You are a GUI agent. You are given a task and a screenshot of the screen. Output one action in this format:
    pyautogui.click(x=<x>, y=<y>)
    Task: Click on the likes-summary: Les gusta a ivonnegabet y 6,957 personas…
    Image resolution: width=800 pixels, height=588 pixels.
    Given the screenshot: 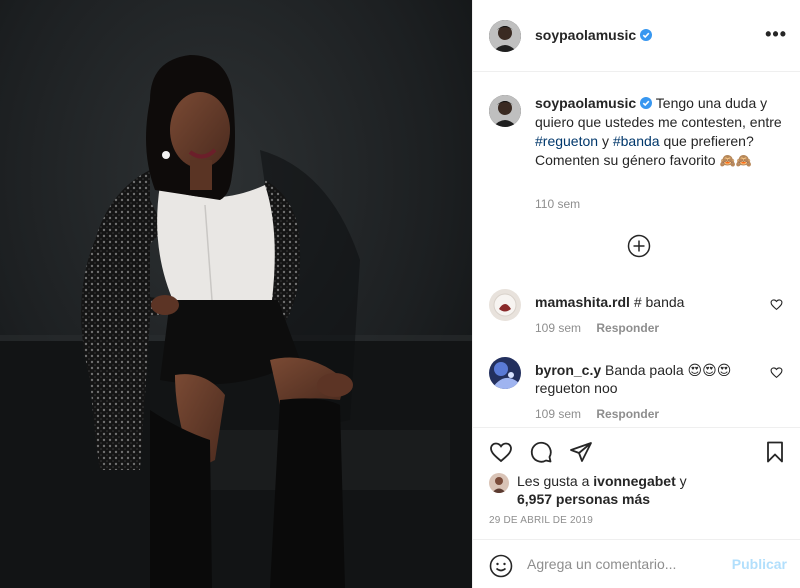 What is the action you would take?
    pyautogui.click(x=652, y=490)
    